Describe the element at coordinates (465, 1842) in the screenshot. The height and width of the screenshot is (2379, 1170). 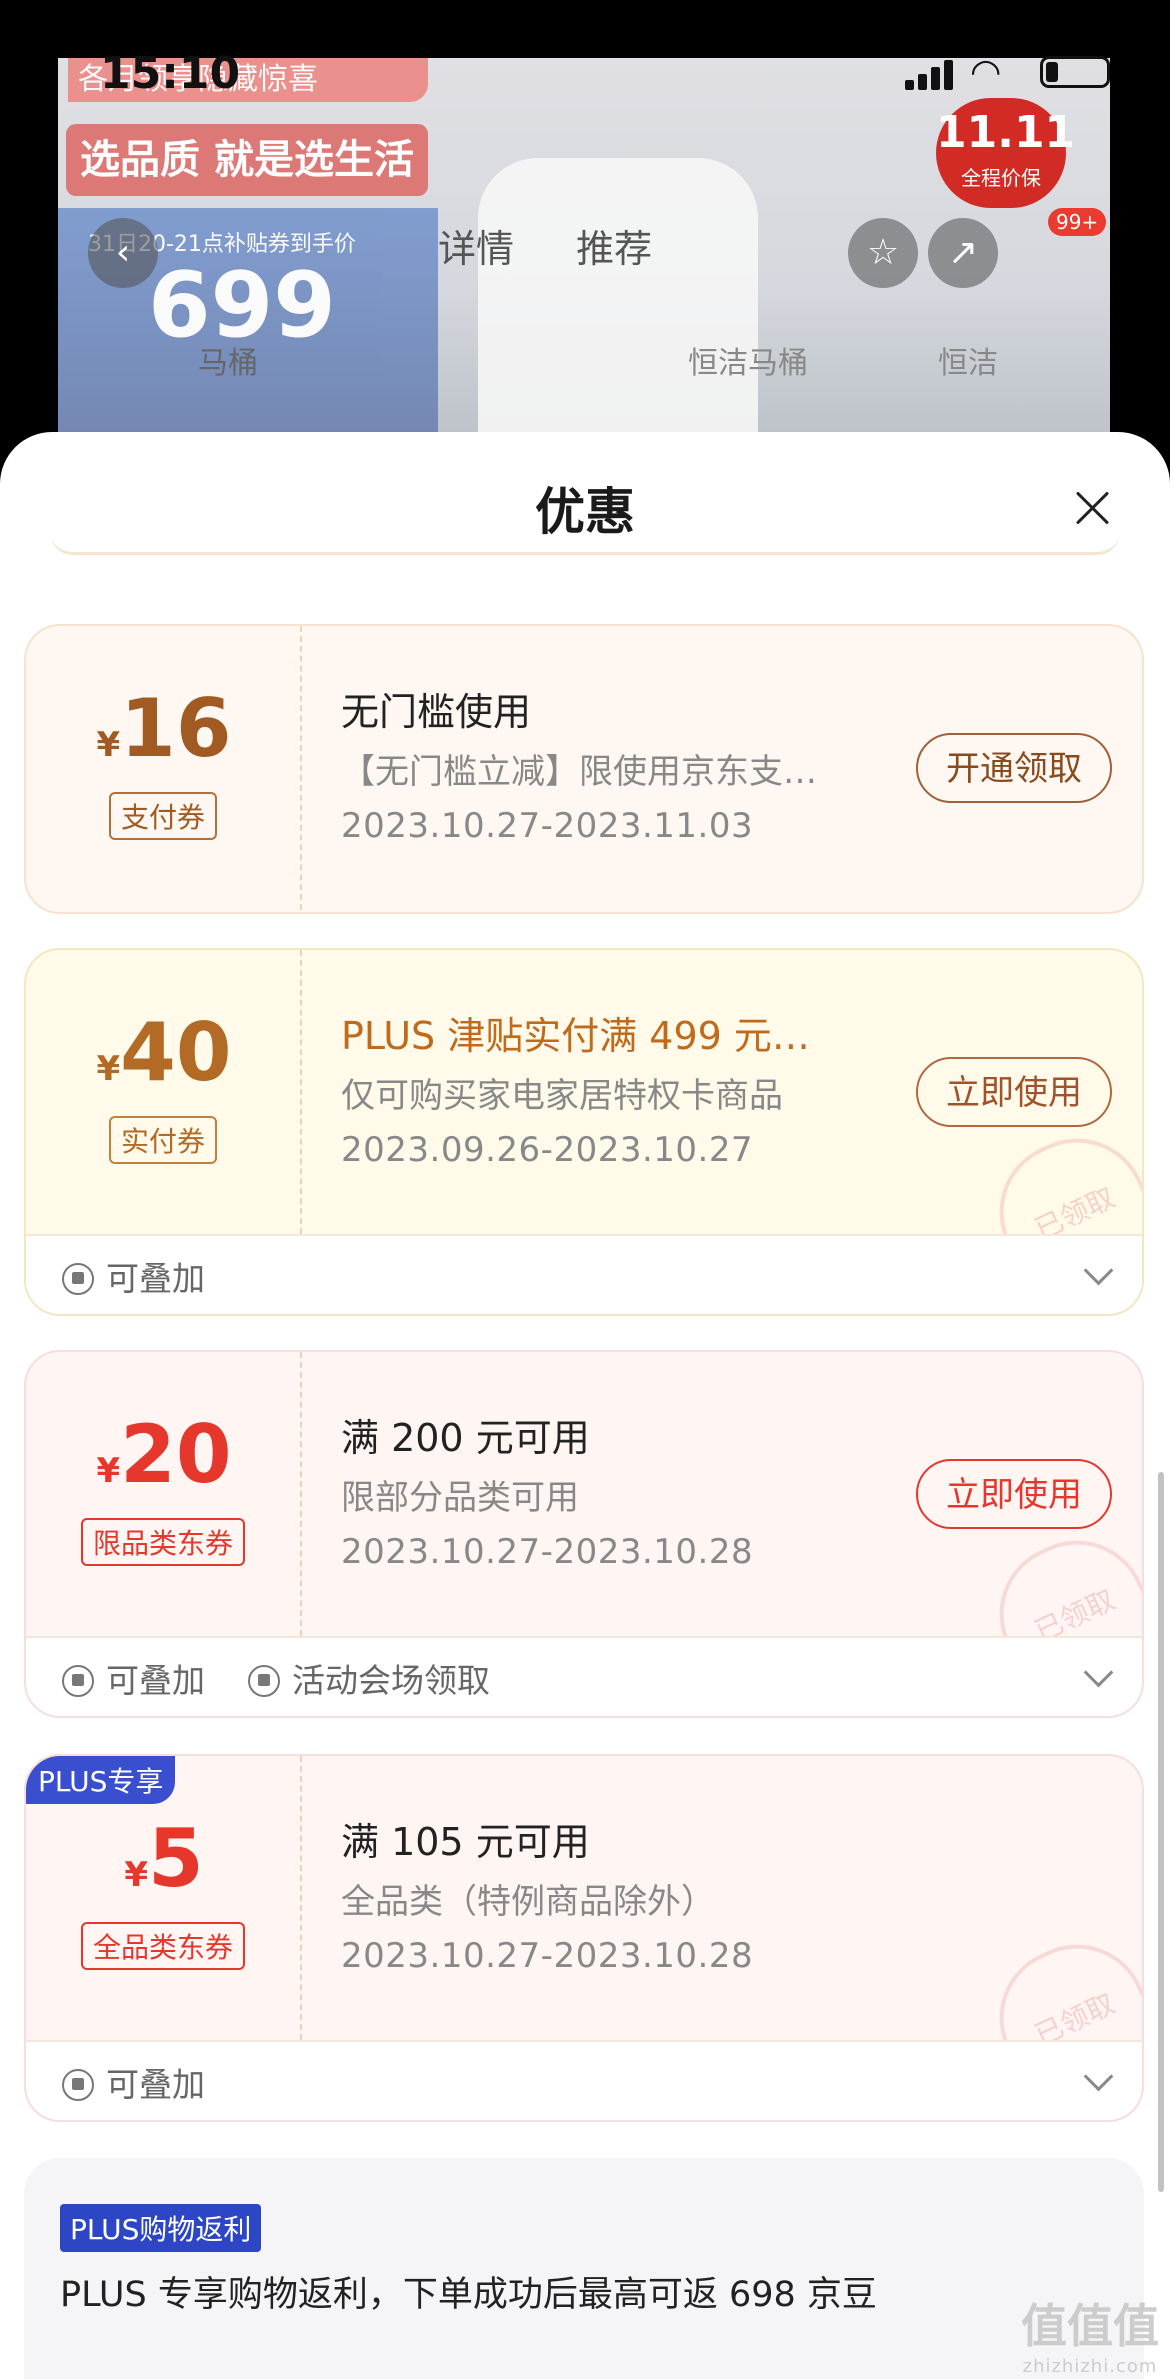
I see `coupon-title: 满 105 元可用` at that location.